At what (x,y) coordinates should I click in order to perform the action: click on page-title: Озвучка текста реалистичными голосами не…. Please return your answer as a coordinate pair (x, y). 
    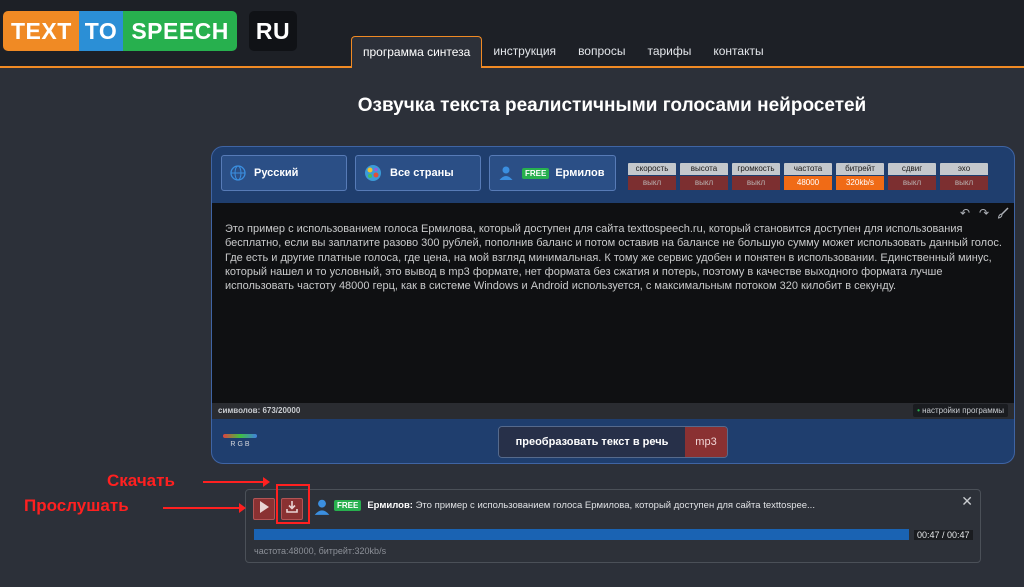
    Looking at the image, I should click on (612, 105).